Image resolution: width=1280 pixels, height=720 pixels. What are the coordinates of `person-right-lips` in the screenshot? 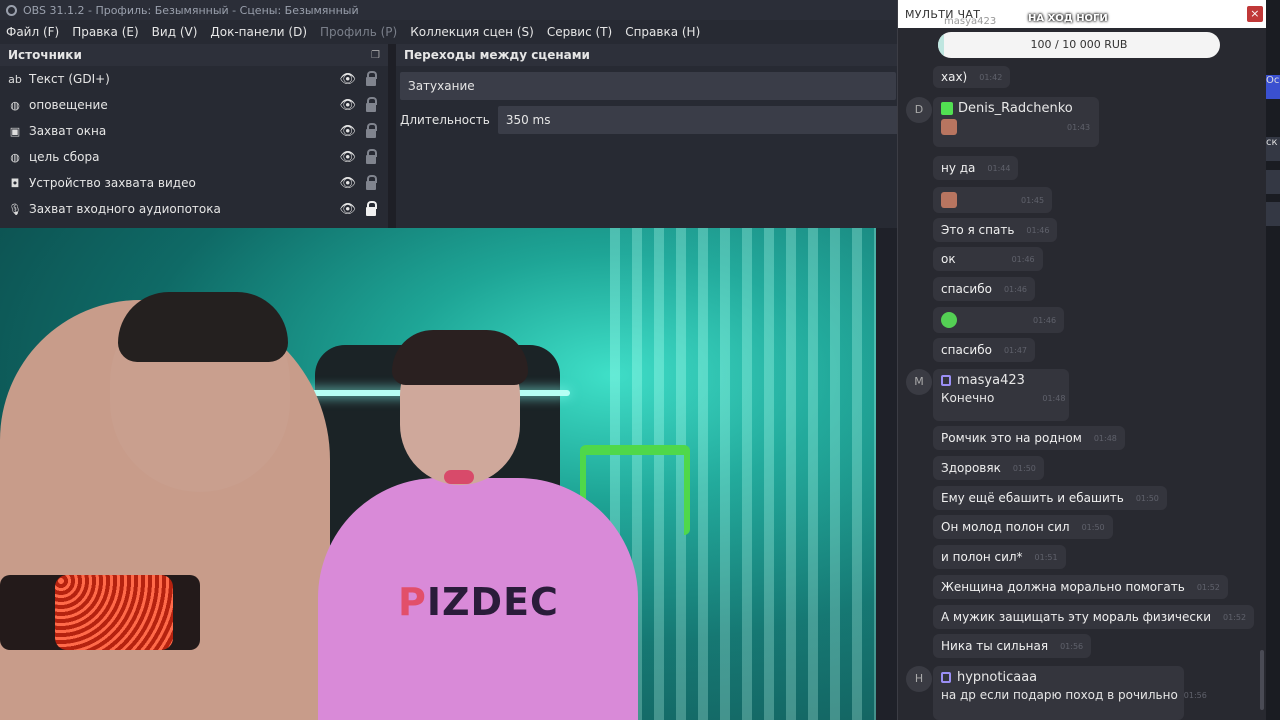 It's located at (459, 477).